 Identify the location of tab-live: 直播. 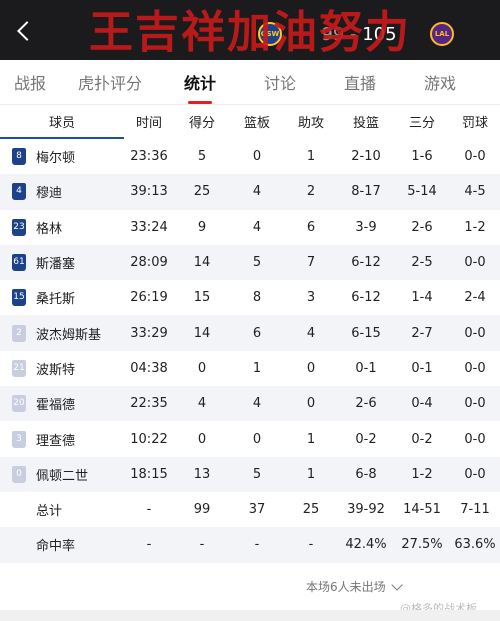
(360, 82).